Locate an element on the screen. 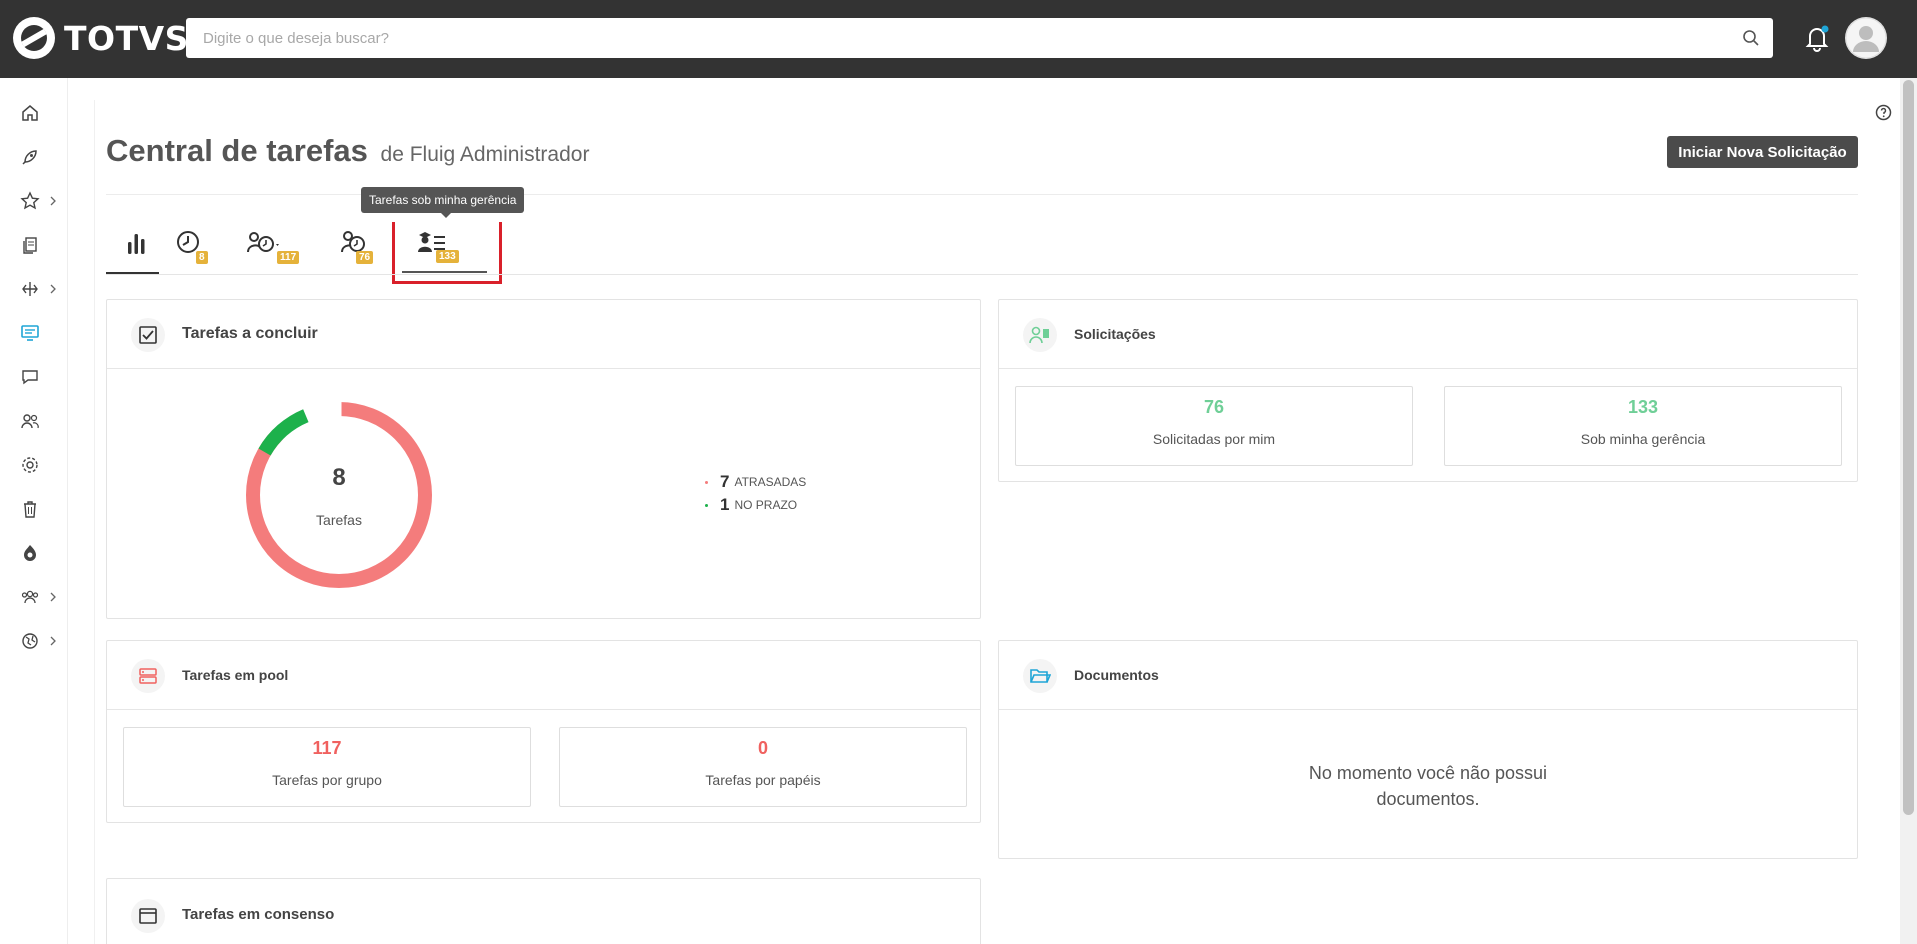 This screenshot has height=944, width=1917. sidebar-item-chat is located at coordinates (40, 377).